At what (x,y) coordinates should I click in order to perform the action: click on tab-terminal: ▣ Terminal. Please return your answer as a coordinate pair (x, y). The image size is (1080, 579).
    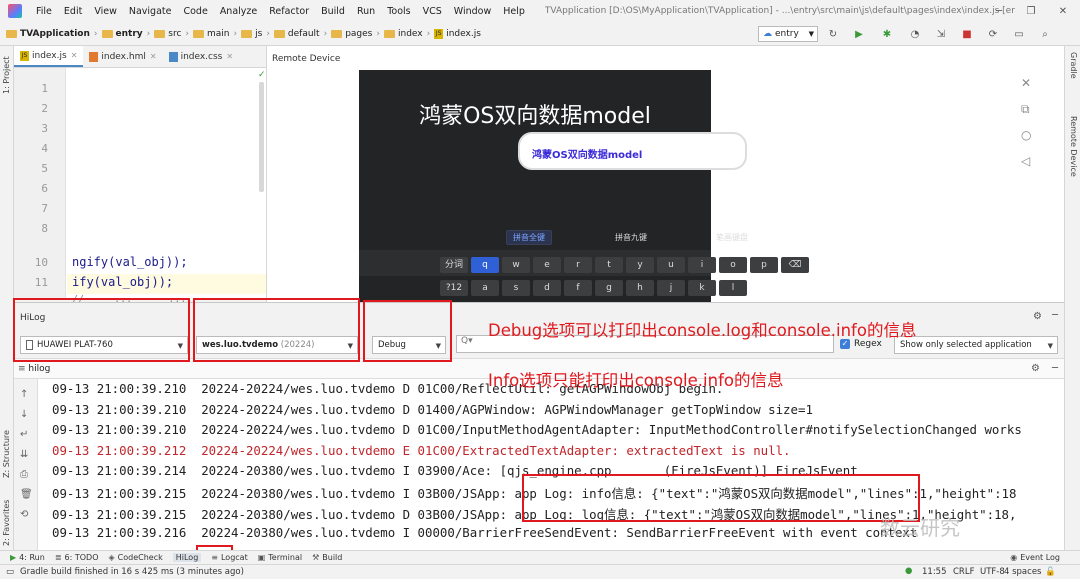
    Looking at the image, I should click on (280, 557).